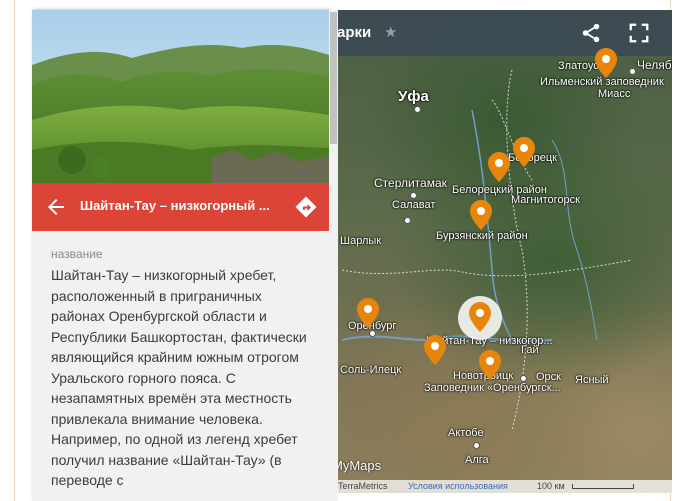  I want to click on map-pin-zapovednik, so click(490, 365).